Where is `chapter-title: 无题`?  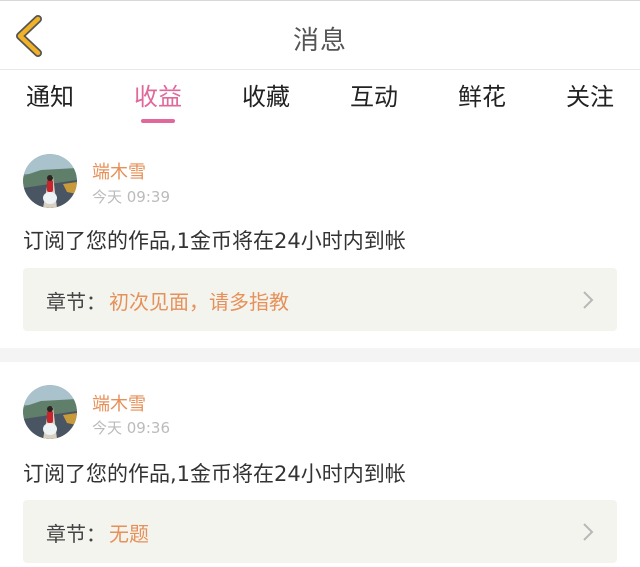
chapter-title: 无题 is located at coordinates (129, 534).